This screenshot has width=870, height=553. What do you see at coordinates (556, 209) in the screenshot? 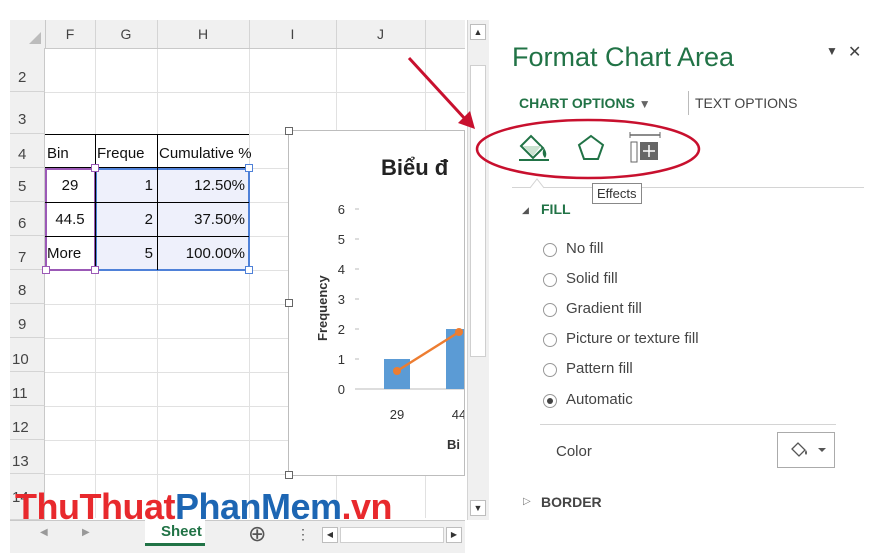
I see `fill-section-header: FILL` at bounding box center [556, 209].